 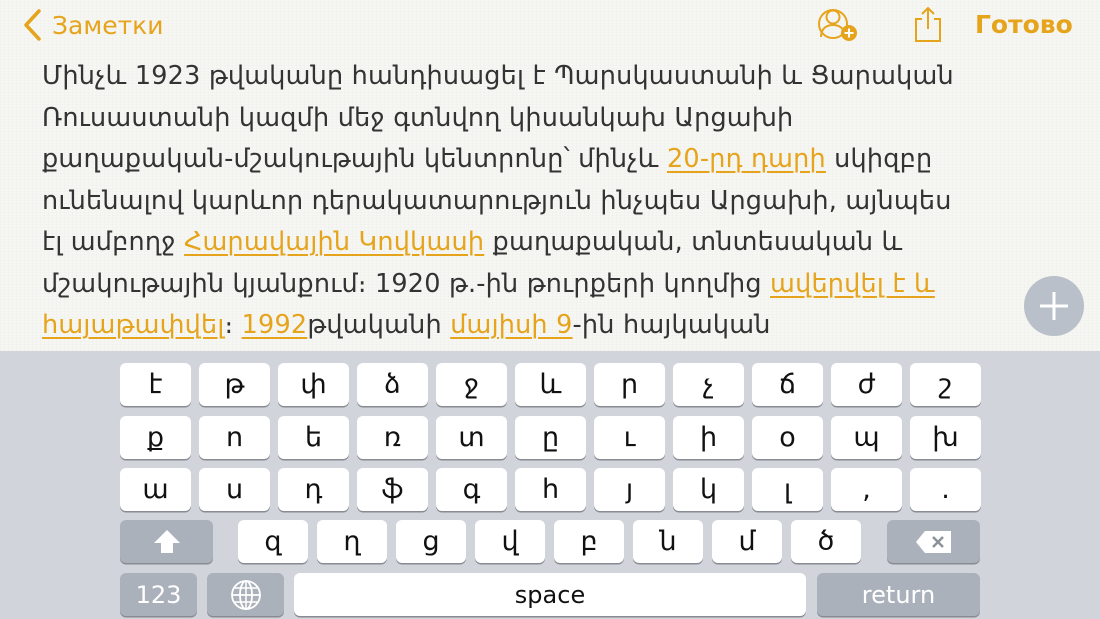 What do you see at coordinates (866, 489) in the screenshot?
I see `key-row3-9: ,` at bounding box center [866, 489].